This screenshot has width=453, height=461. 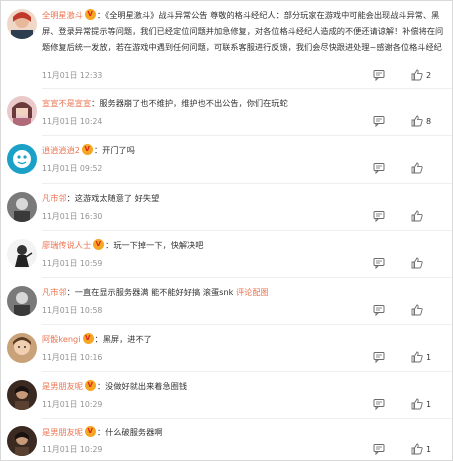 I want to click on comment-text: 开门了吗, so click(x=118, y=150).